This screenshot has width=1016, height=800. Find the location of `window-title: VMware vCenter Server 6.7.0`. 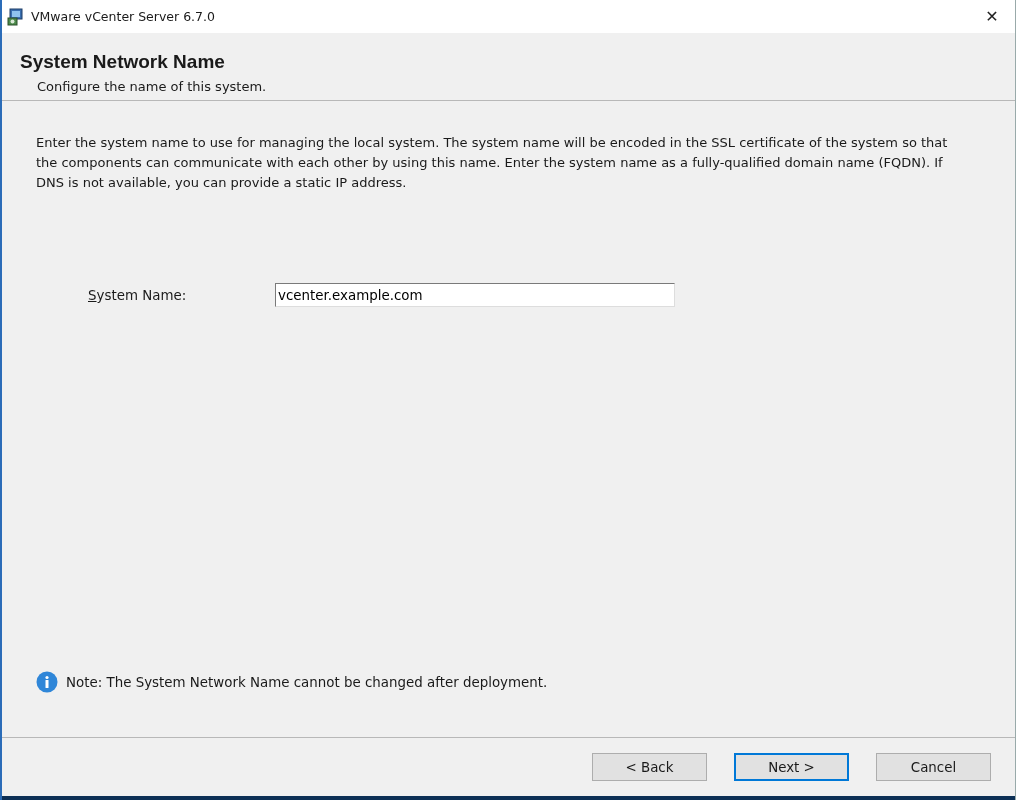

window-title: VMware vCenter Server 6.7.0 is located at coordinates (123, 16).